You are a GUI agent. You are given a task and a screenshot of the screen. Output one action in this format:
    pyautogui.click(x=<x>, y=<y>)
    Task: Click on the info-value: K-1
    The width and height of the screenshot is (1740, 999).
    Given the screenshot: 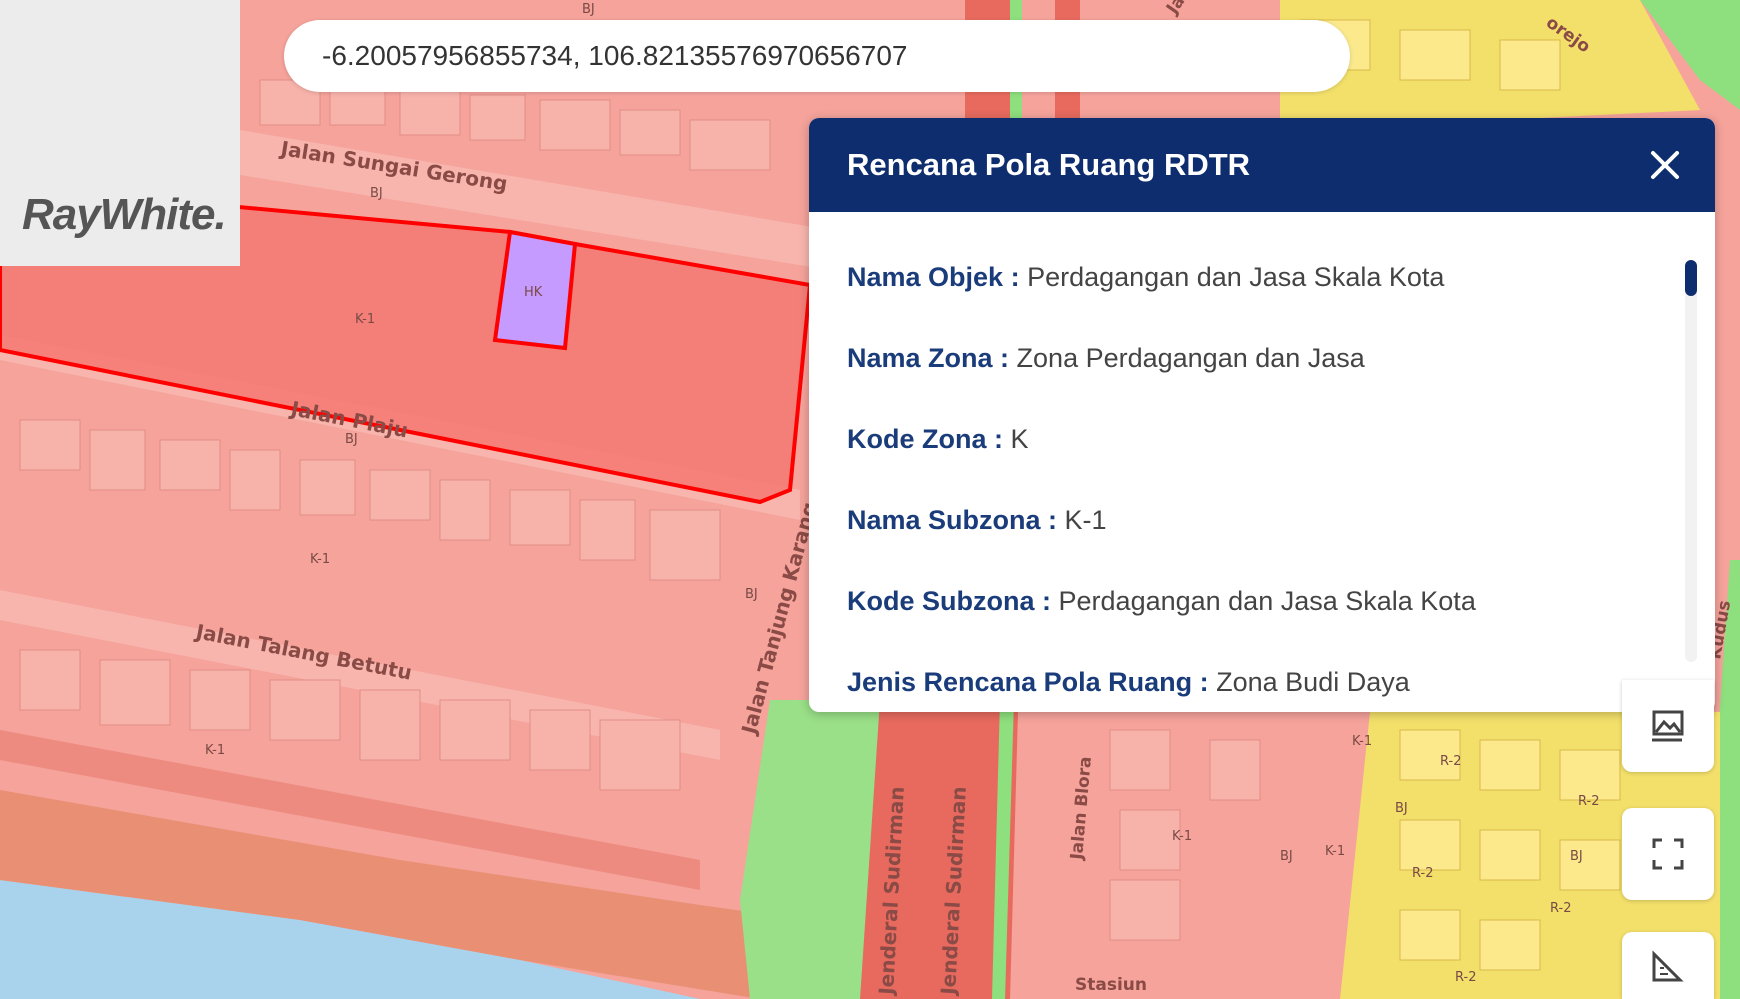 What is the action you would take?
    pyautogui.click(x=1085, y=520)
    